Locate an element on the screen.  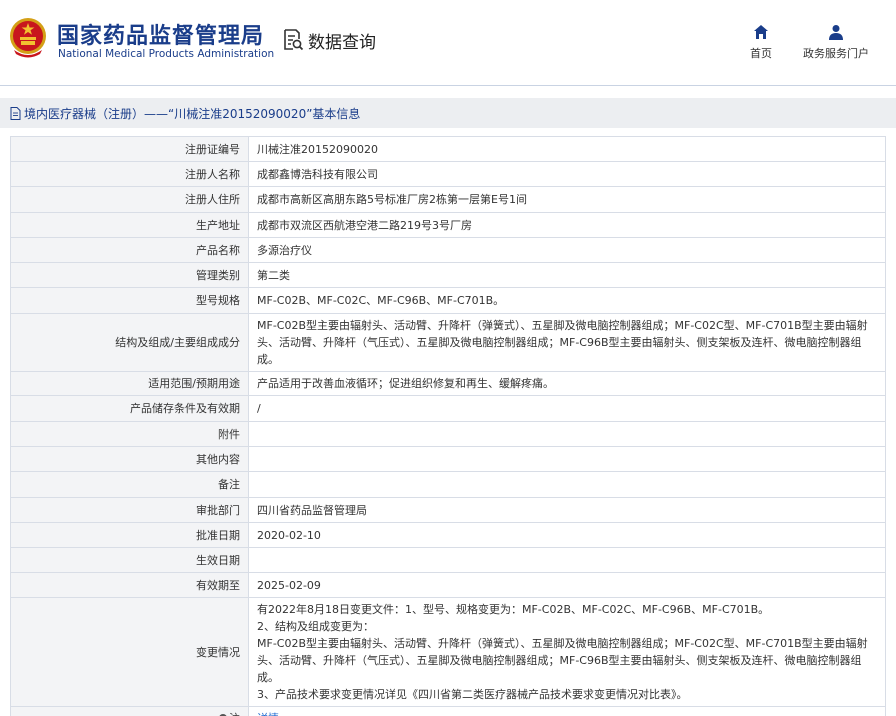
field-value-text: 多源治疗仪 is located at coordinates (284, 250).